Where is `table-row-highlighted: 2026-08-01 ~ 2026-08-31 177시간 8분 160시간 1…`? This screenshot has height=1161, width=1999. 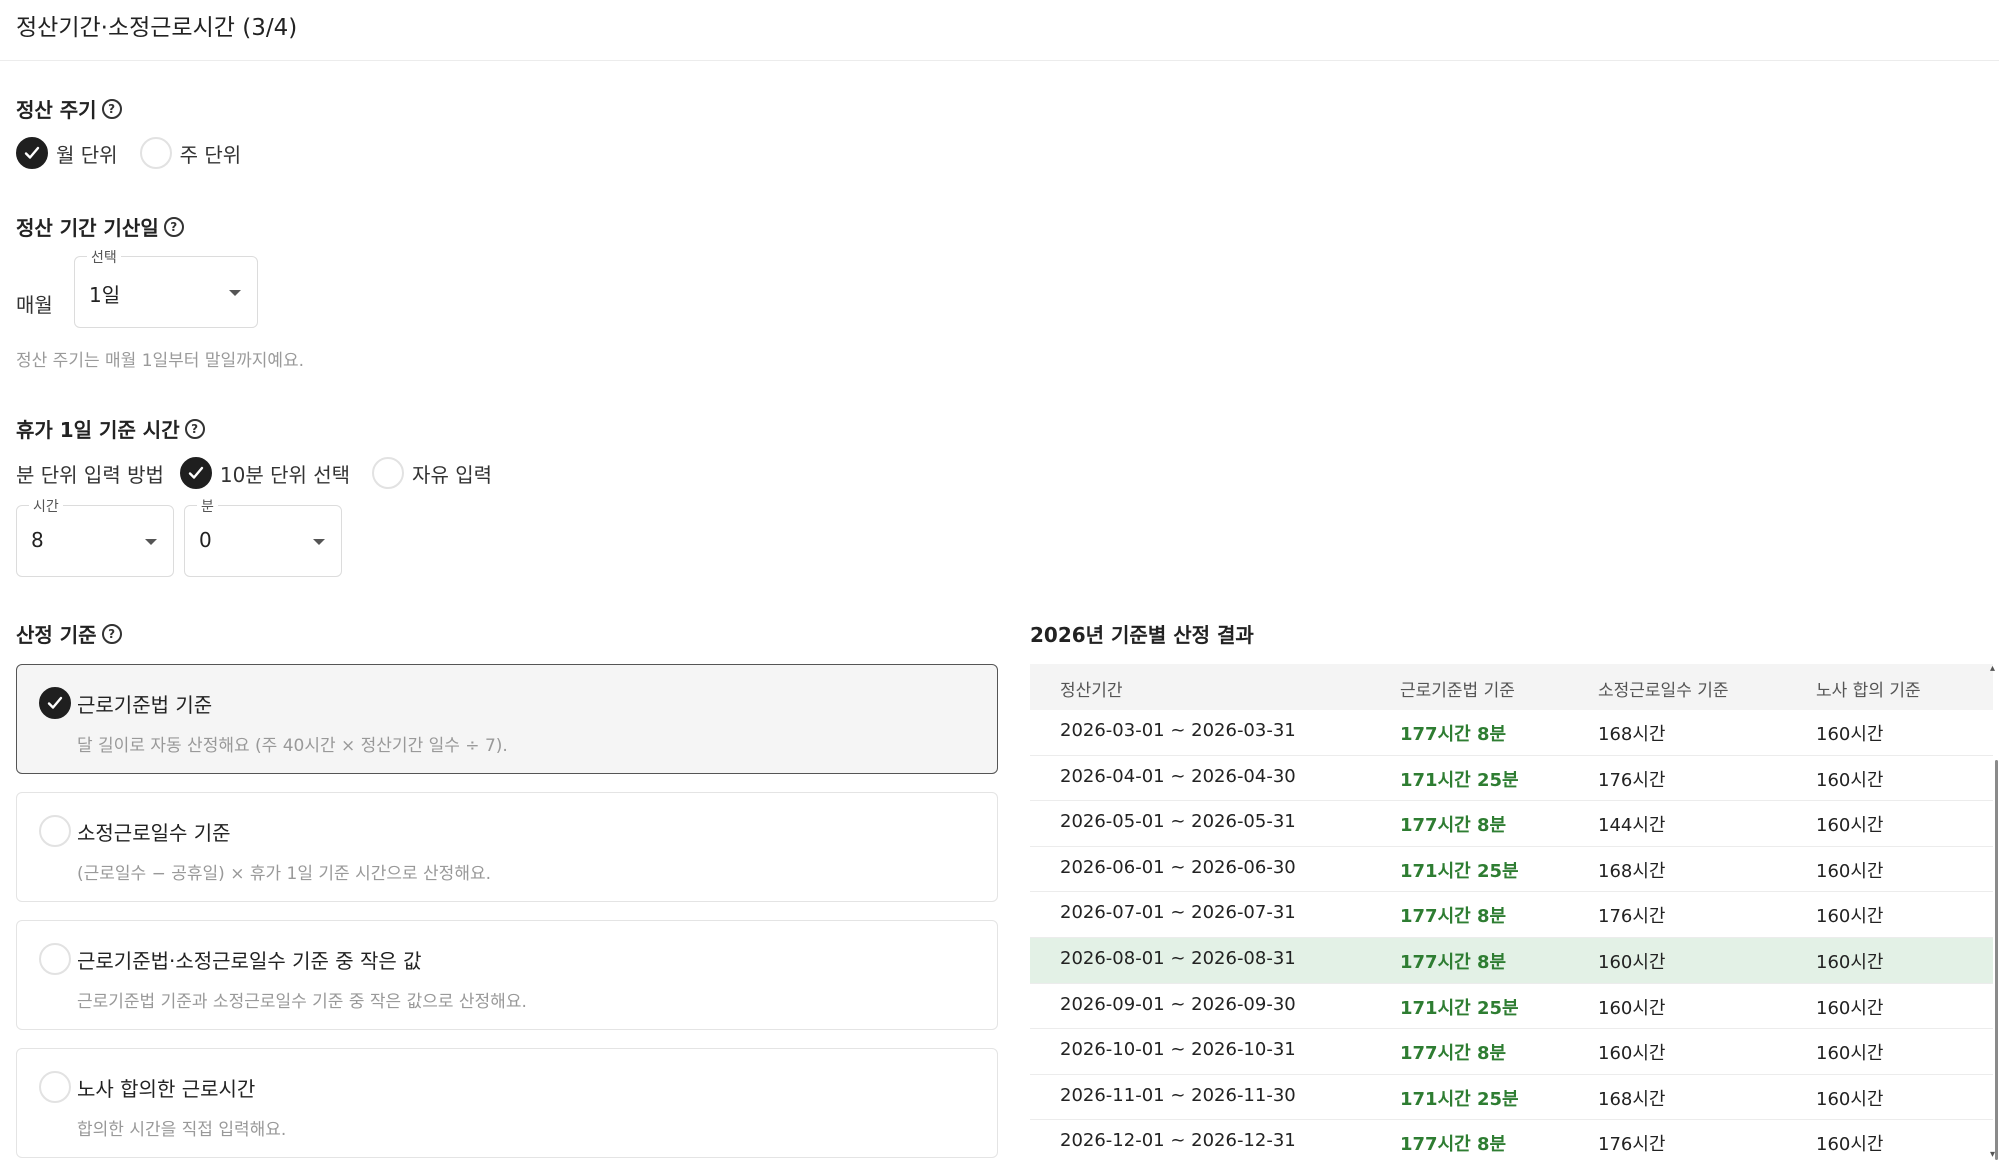 table-row-highlighted: 2026-08-01 ~ 2026-08-31 177시간 8분 160시간 1… is located at coordinates (1511, 960).